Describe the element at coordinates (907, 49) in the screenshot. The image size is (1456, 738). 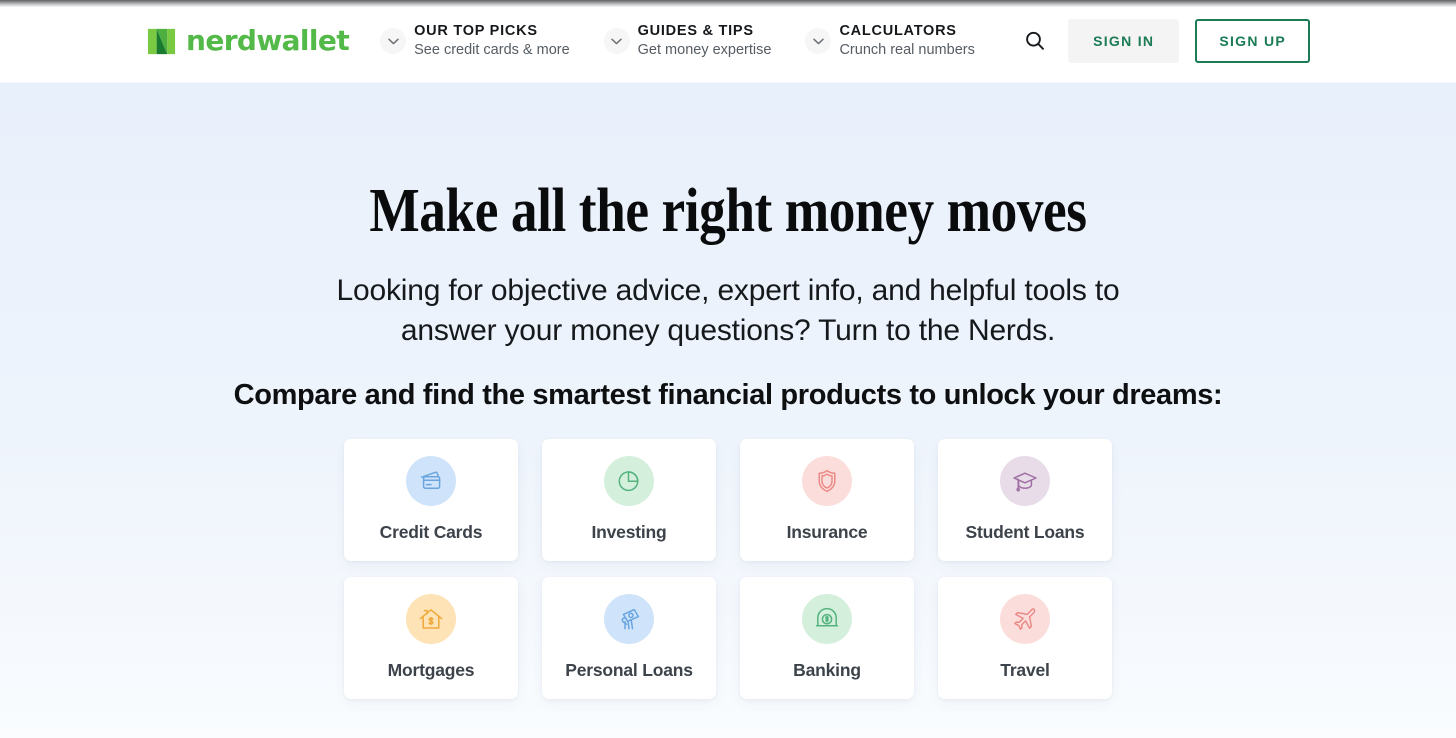
I see `nav-item-subtitle: Crunch real numbers` at that location.